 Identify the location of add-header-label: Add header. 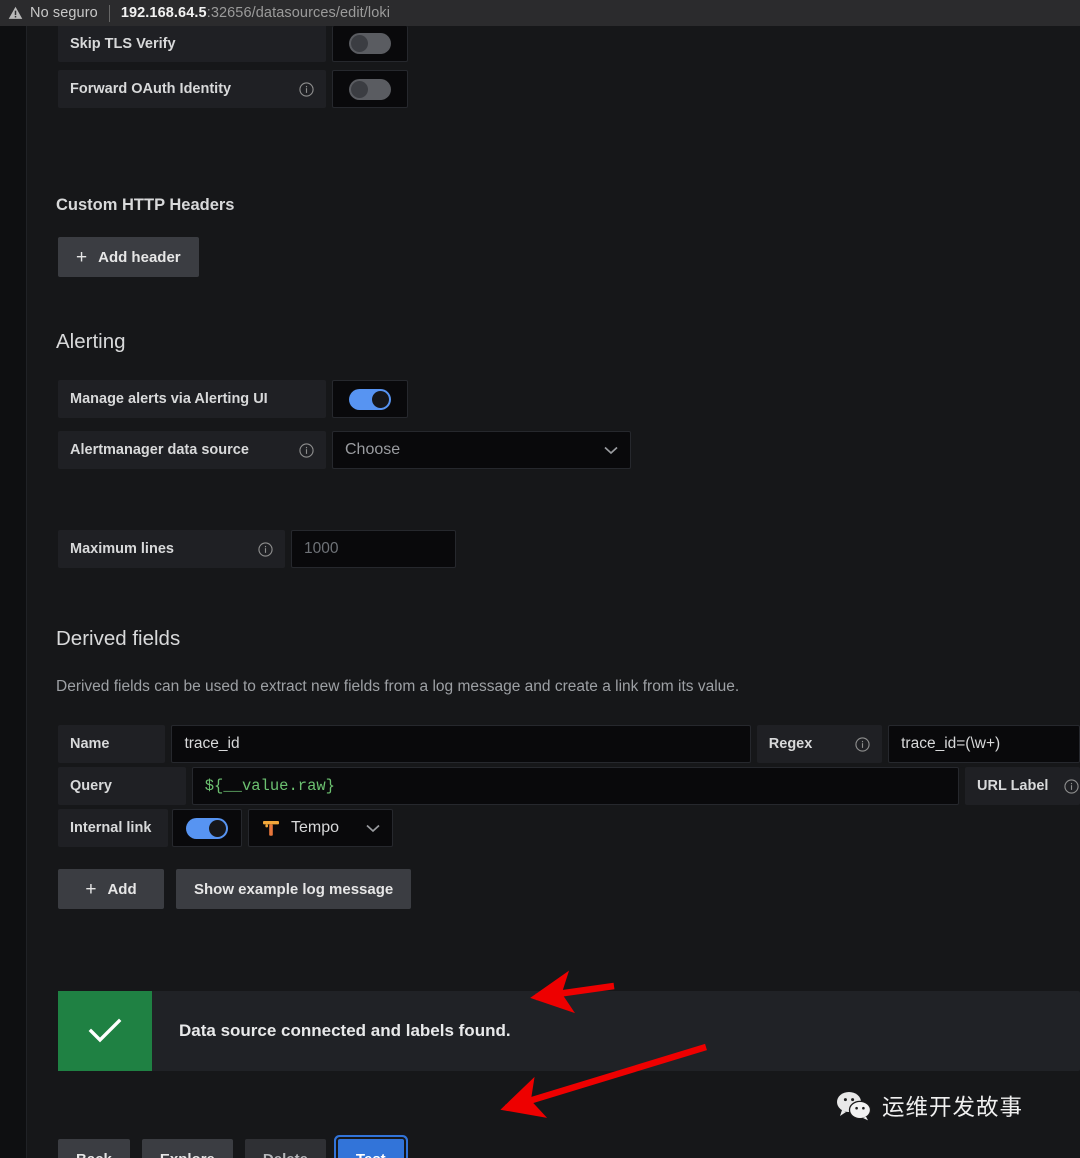
(139, 257).